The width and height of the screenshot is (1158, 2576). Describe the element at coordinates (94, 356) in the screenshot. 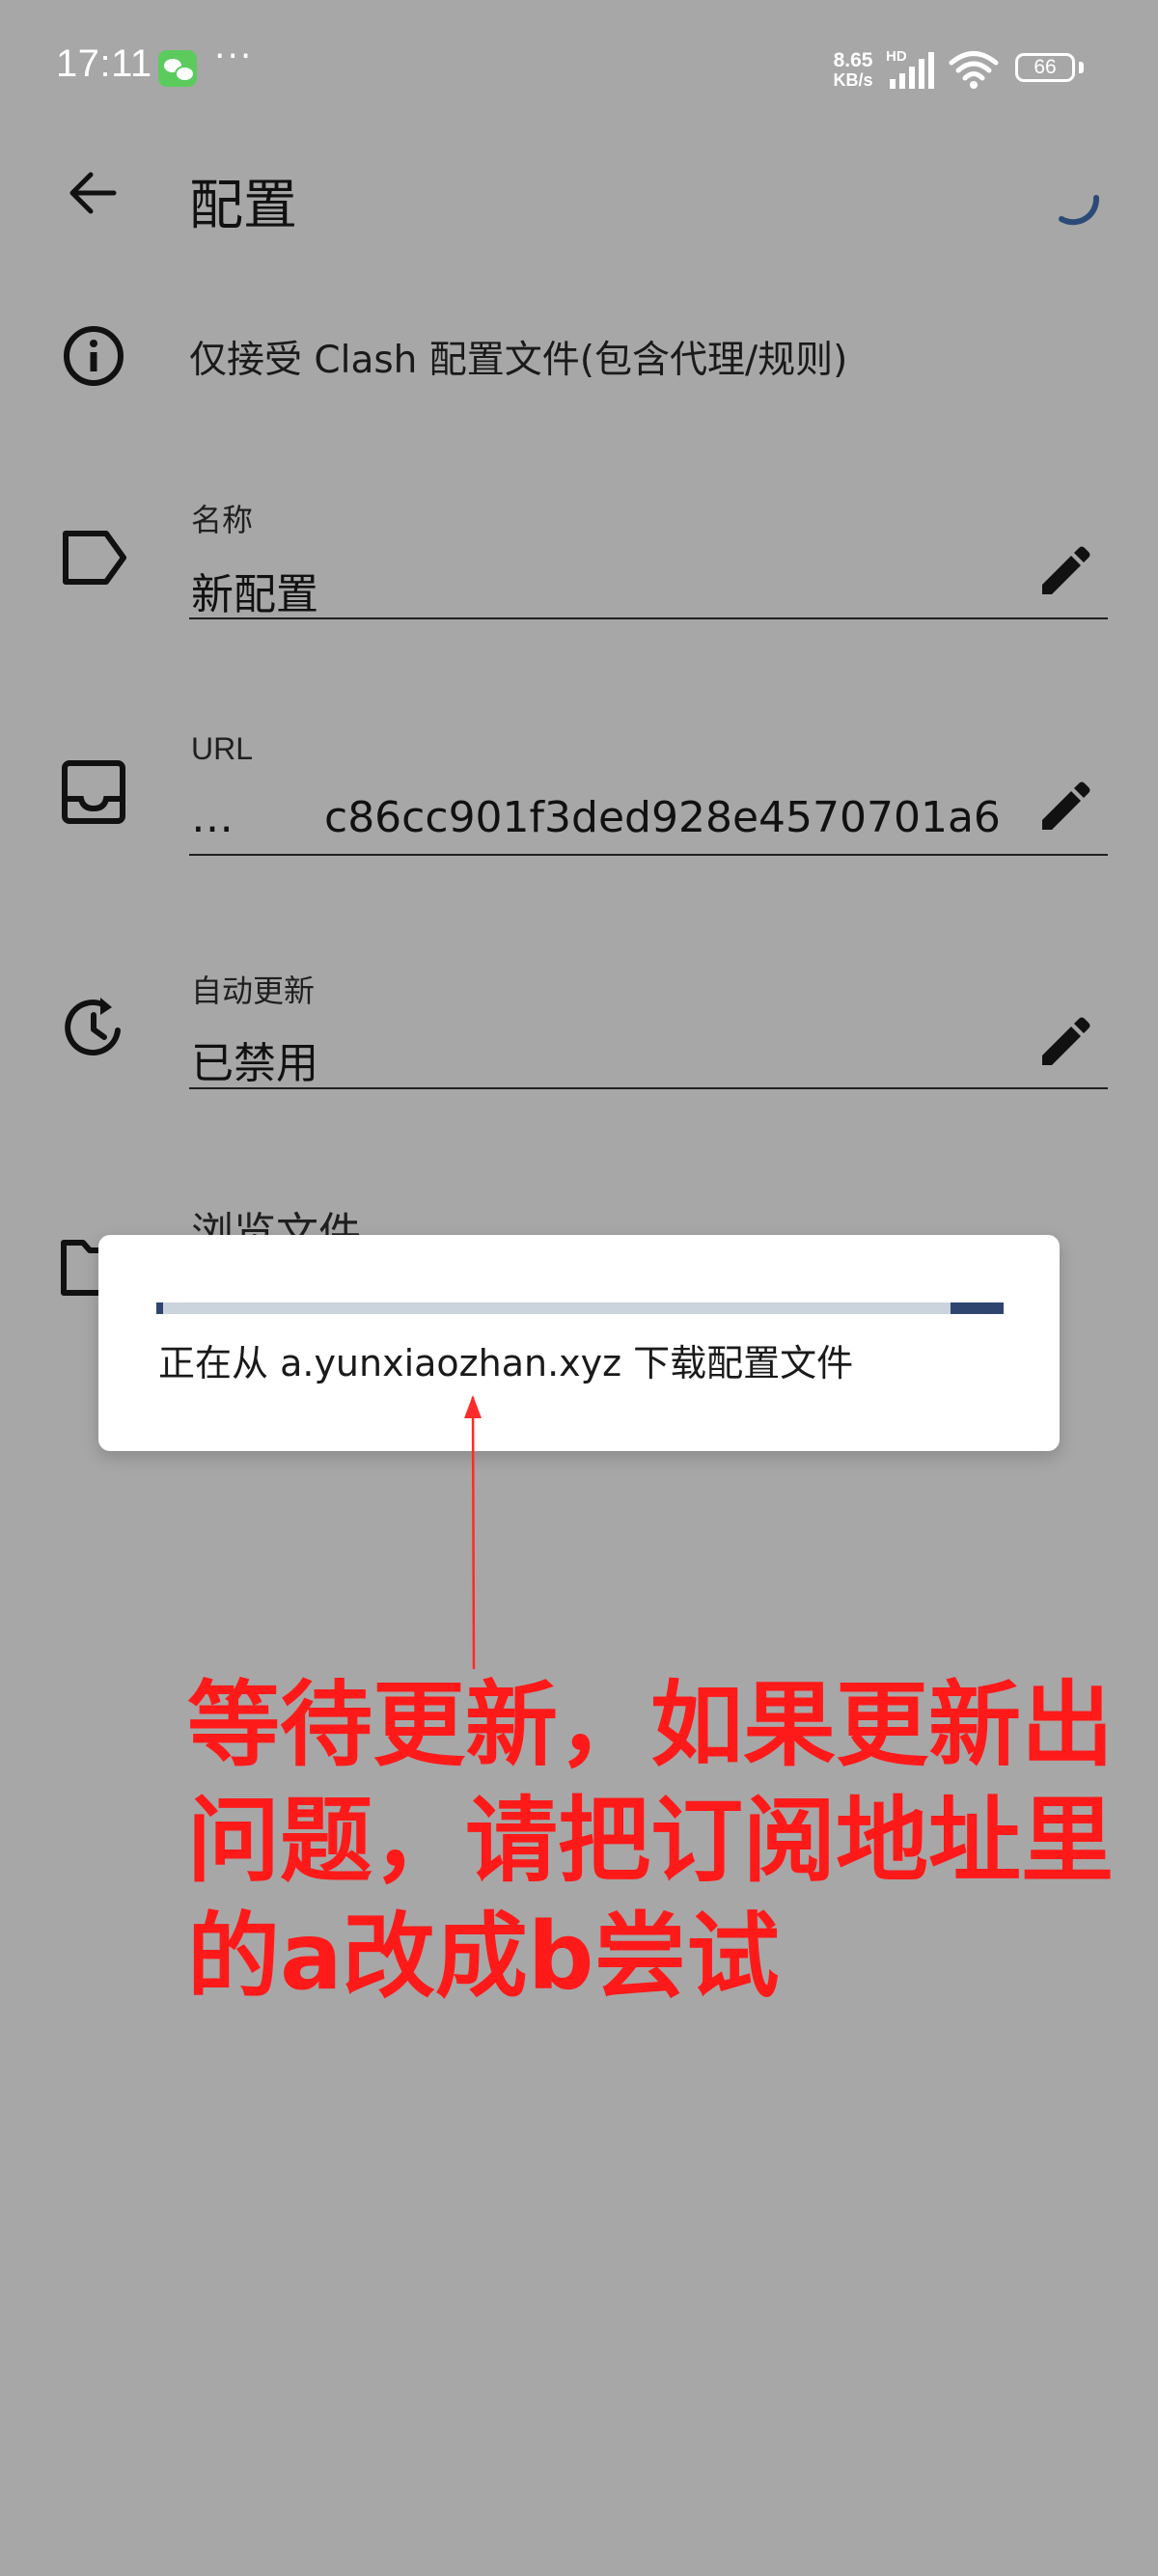

I see `info-icon` at that location.